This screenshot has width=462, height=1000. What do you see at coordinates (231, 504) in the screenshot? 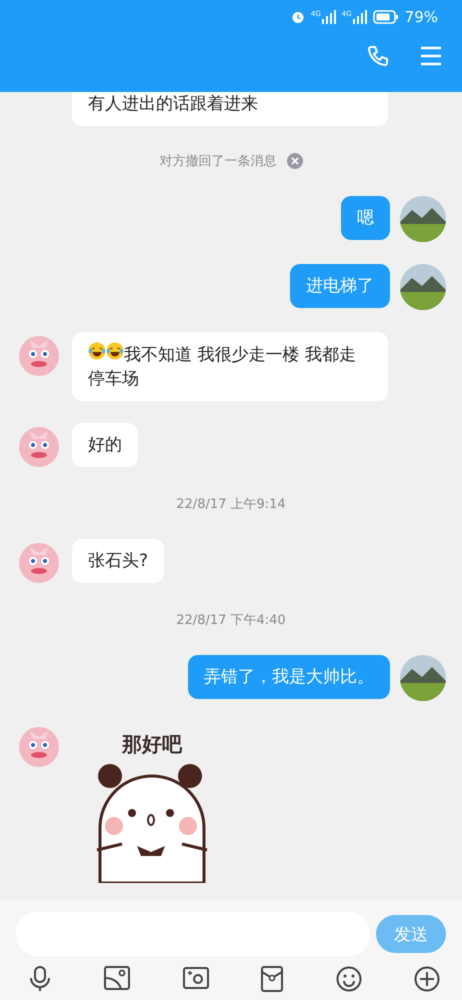
I see `timestamp: 22/8/17 上午9:14` at bounding box center [231, 504].